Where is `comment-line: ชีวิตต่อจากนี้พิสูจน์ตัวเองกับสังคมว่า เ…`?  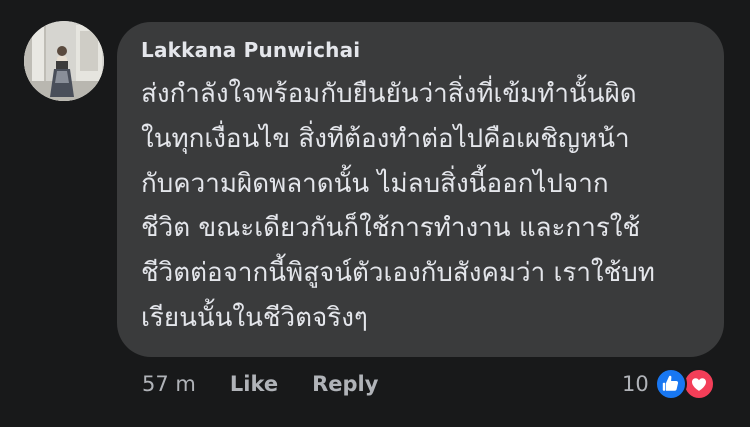 comment-line: ชีวิตต่อจากนี้พิสูจน์ตัวเองกับสังคมว่า เ… is located at coordinates (398, 273).